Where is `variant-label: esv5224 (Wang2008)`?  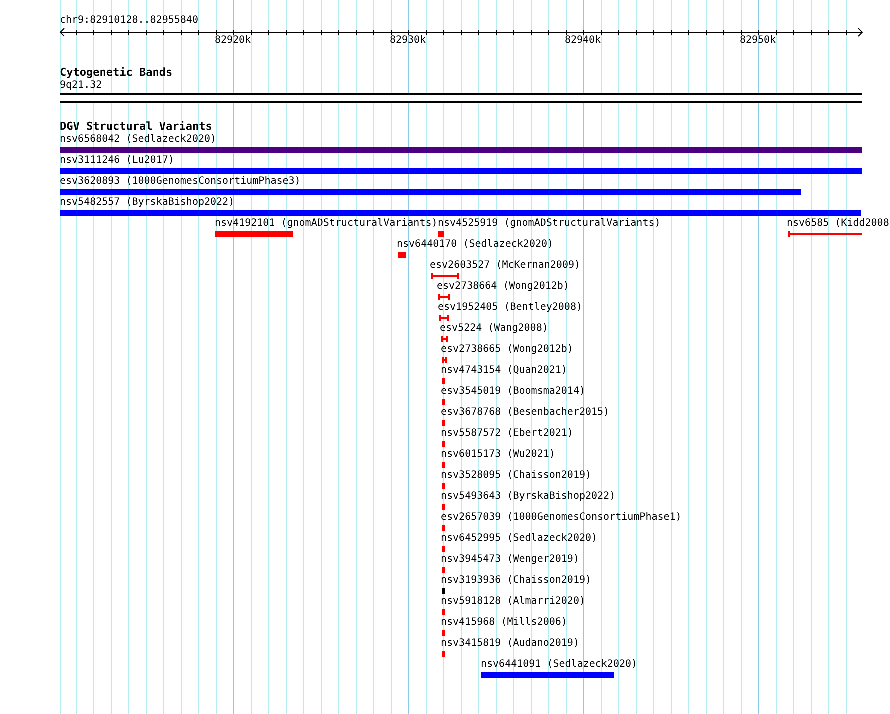
variant-label: esv5224 (Wang2008) is located at coordinates (494, 328).